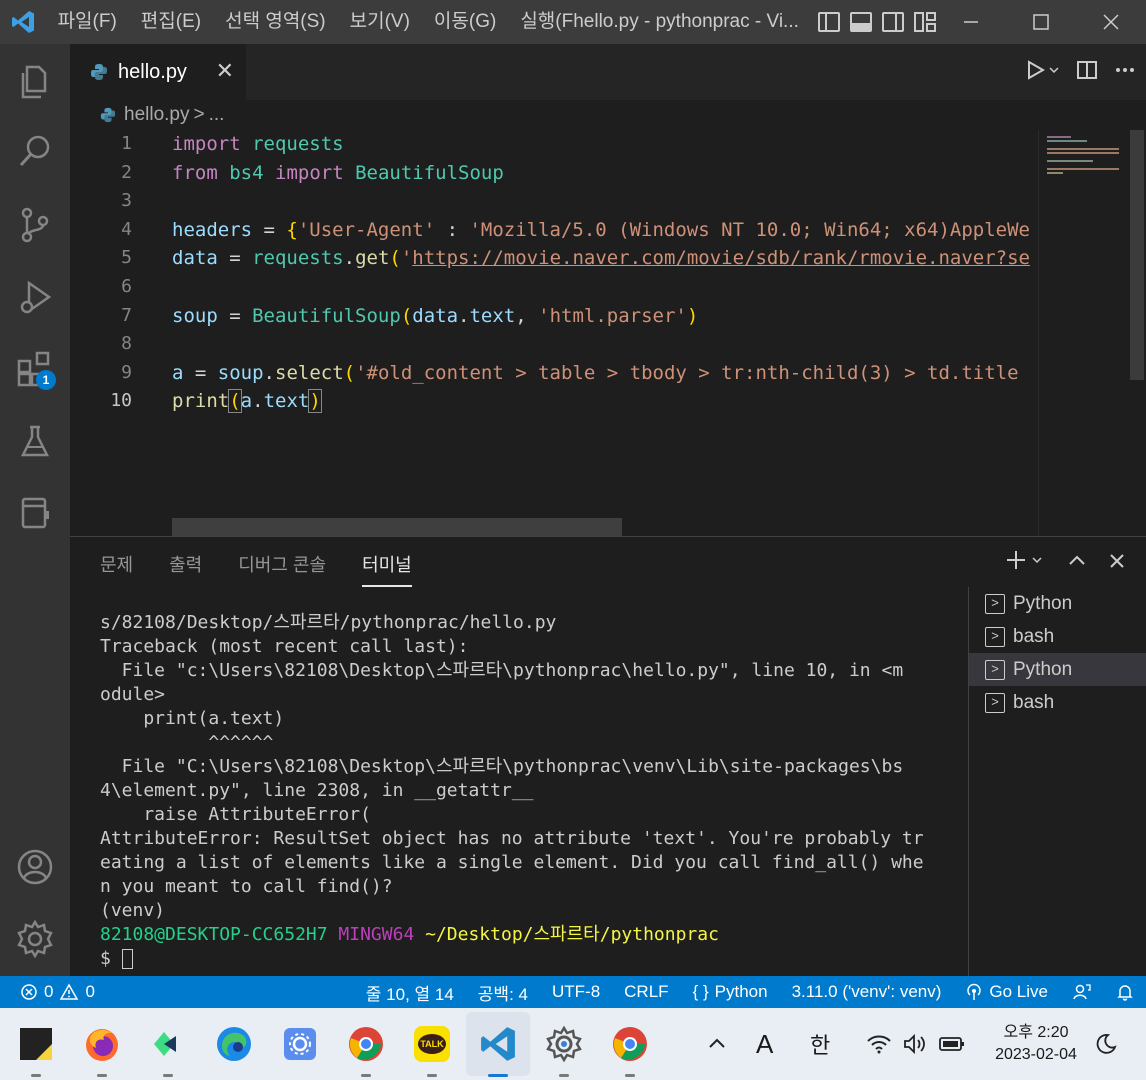 This screenshot has width=1146, height=1080. What do you see at coordinates (1125, 72) in the screenshot?
I see `more-actions-icon` at bounding box center [1125, 72].